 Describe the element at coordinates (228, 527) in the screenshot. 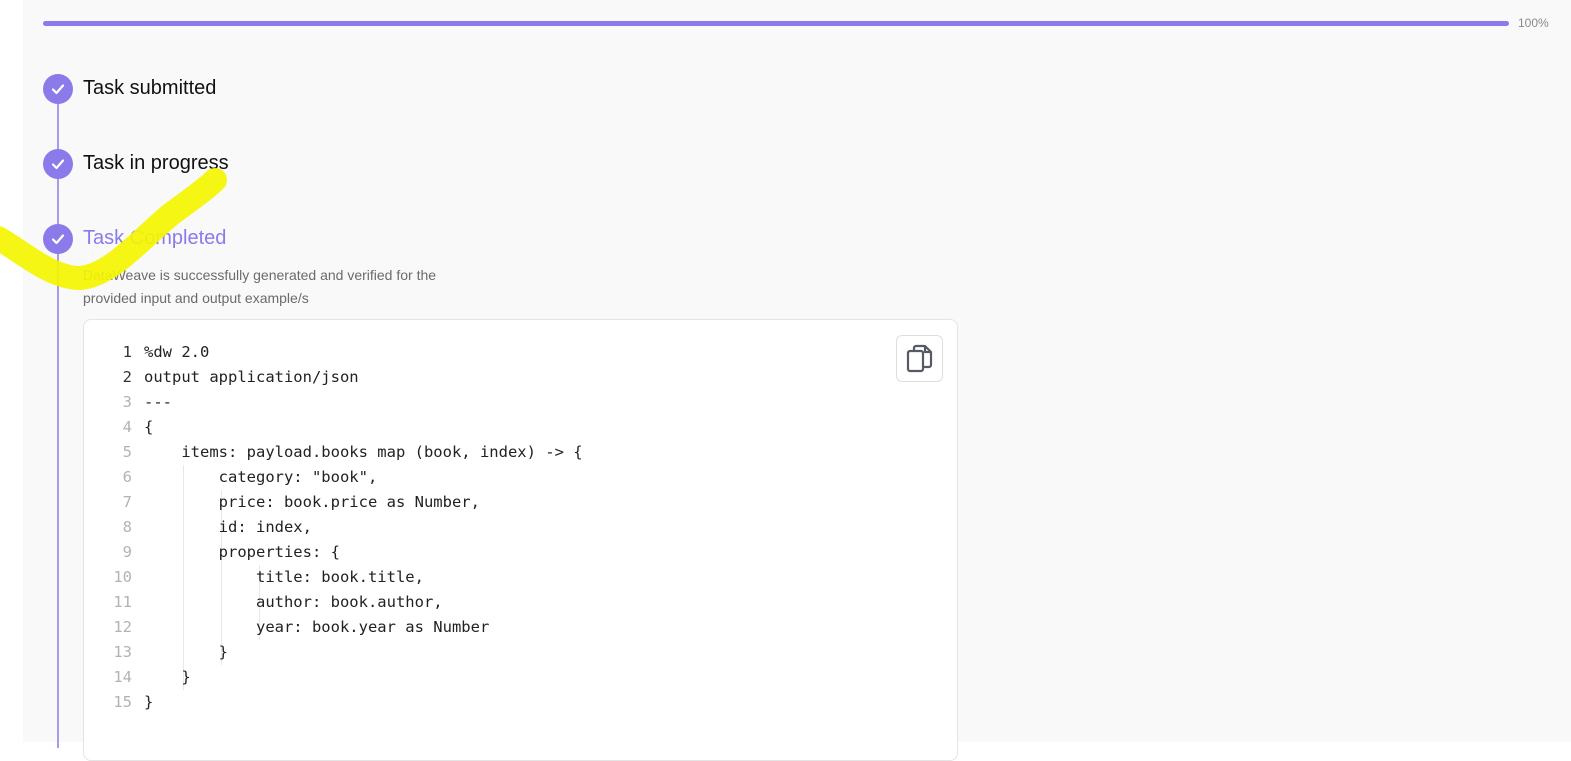

I see `code-line-text: id: index,` at that location.